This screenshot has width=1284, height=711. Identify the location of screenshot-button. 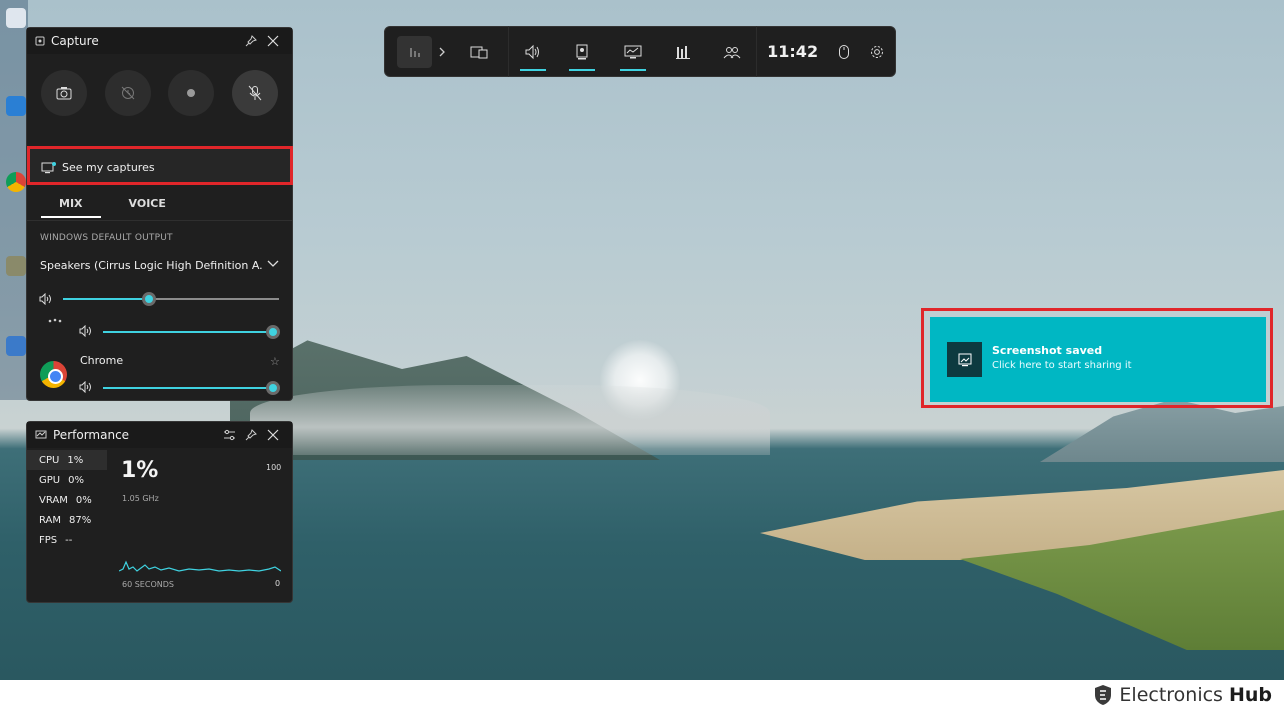
(64, 93).